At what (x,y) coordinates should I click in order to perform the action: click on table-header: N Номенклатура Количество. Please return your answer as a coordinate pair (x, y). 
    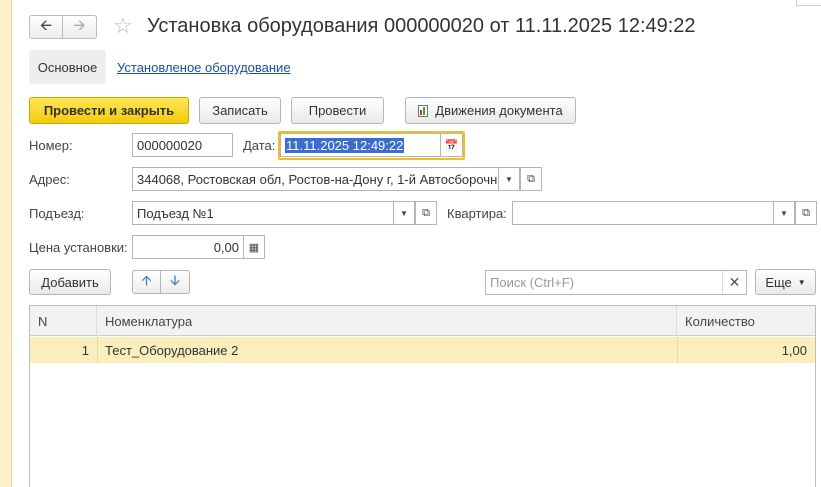
    Looking at the image, I should click on (422, 321).